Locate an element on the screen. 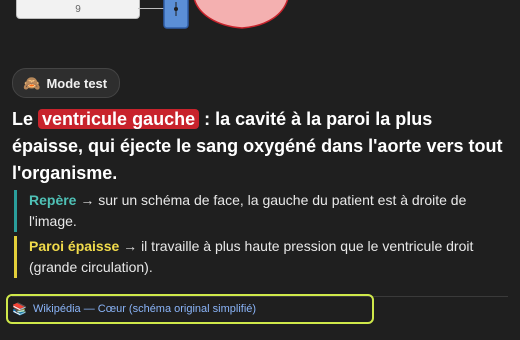  heart-diagram-area: 9 is located at coordinates (260, 15).